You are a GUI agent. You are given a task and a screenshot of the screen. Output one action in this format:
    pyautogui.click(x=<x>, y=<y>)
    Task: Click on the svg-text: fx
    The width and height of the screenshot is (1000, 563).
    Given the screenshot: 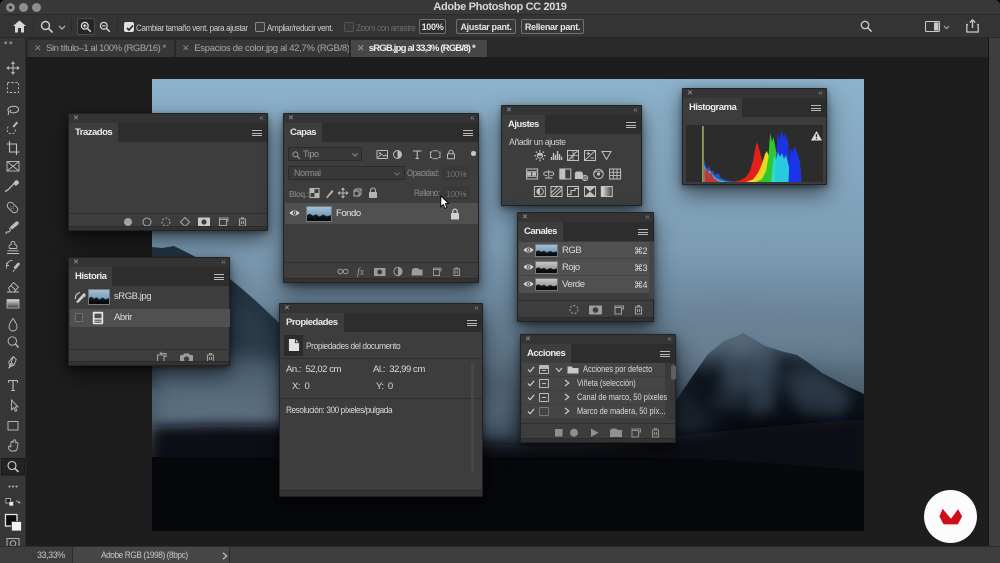 What is the action you would take?
    pyautogui.click(x=361, y=272)
    